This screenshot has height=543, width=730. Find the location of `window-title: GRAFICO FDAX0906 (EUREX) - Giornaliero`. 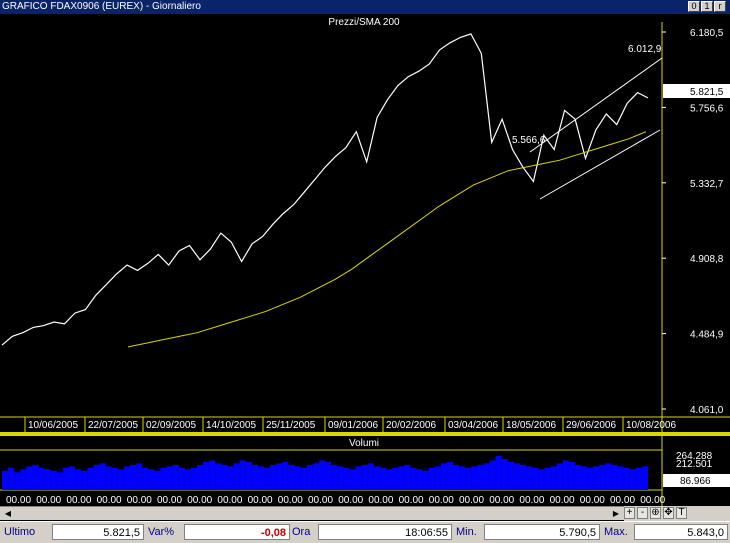

window-title: GRAFICO FDAX0906 (EUREX) - Giornaliero is located at coordinates (101, 6).